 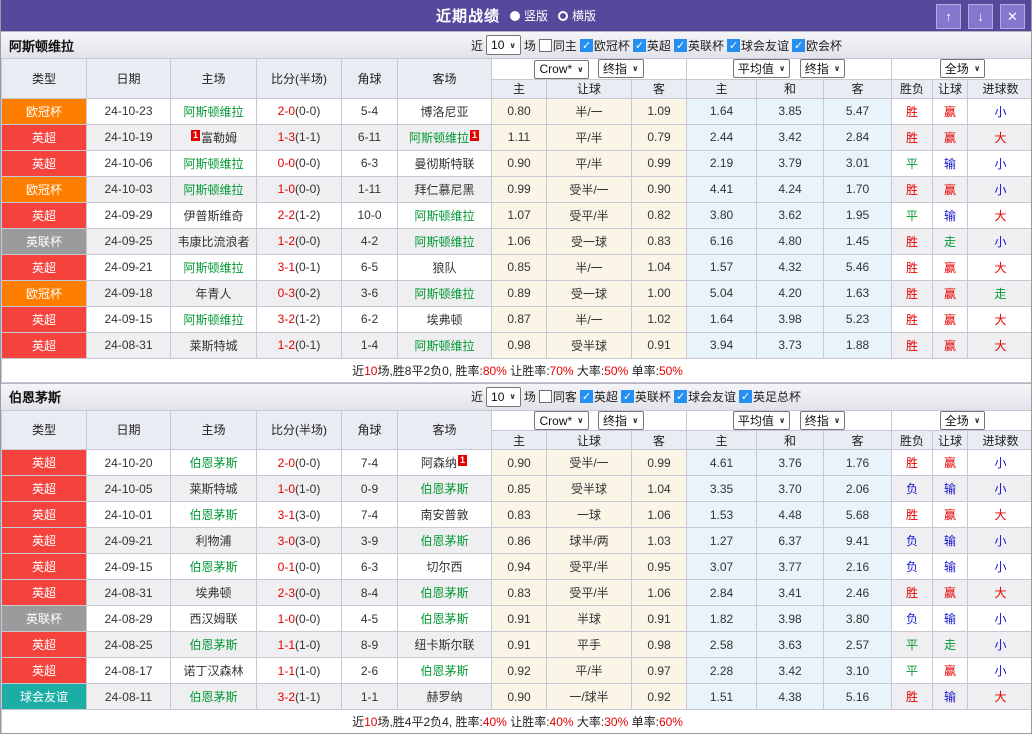 I want to click on home-team: 伊普斯维奇, so click(x=213, y=215).